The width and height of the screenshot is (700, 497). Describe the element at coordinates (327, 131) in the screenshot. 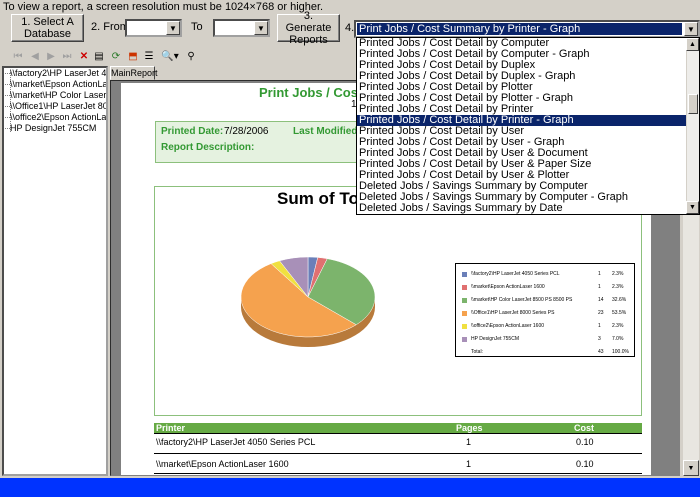

I see `last-modified-label: Last Modified:` at that location.